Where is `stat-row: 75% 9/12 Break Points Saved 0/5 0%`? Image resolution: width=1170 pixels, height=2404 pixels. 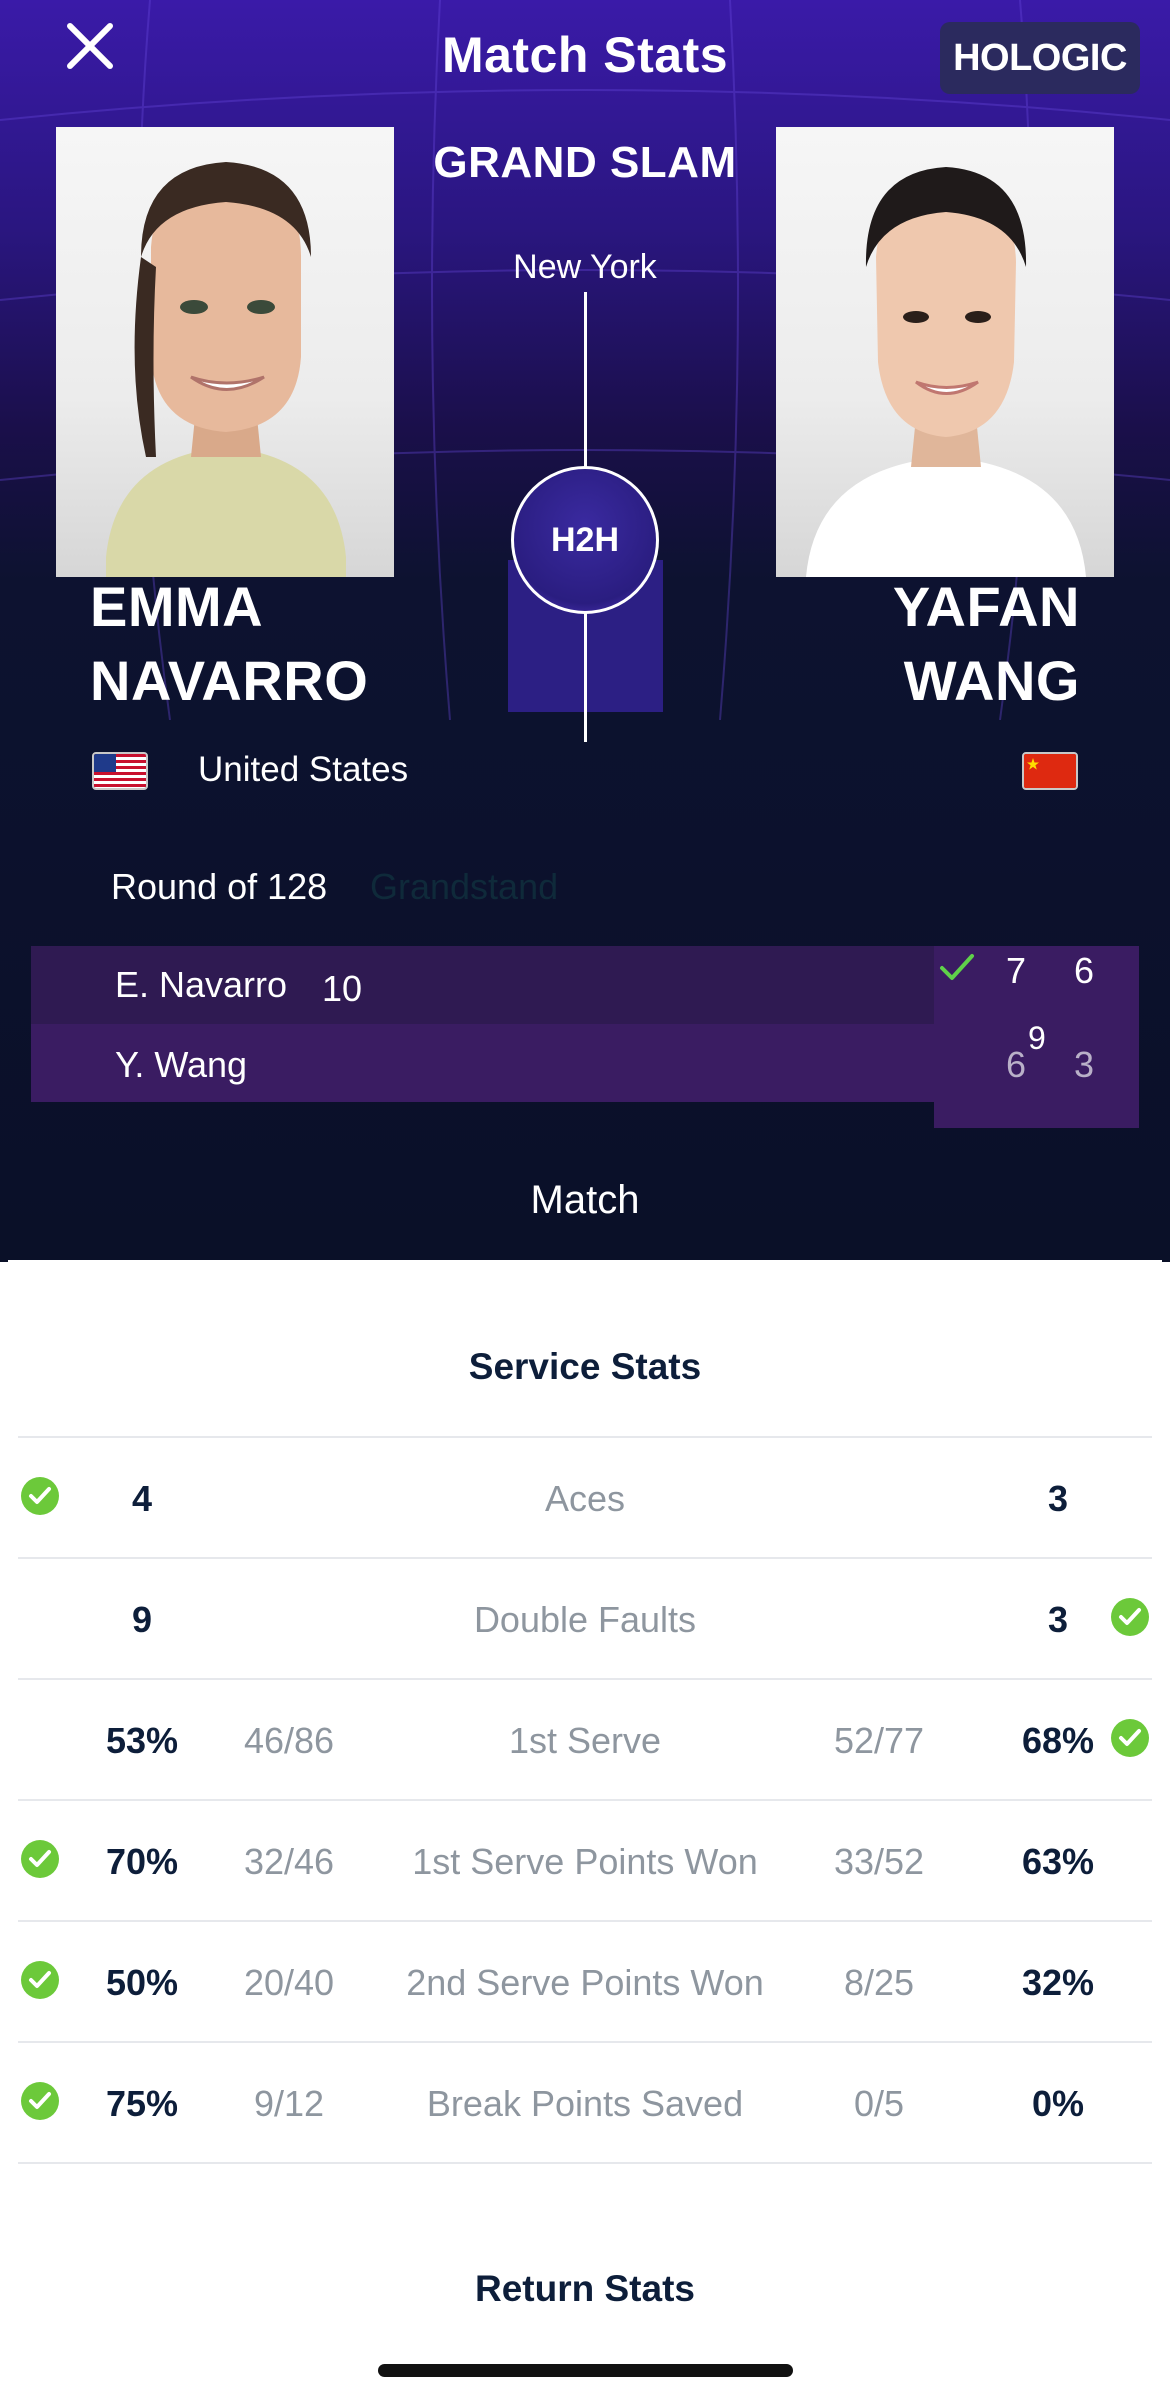 stat-row: 75% 9/12 Break Points Saved 0/5 0% is located at coordinates (585, 2103).